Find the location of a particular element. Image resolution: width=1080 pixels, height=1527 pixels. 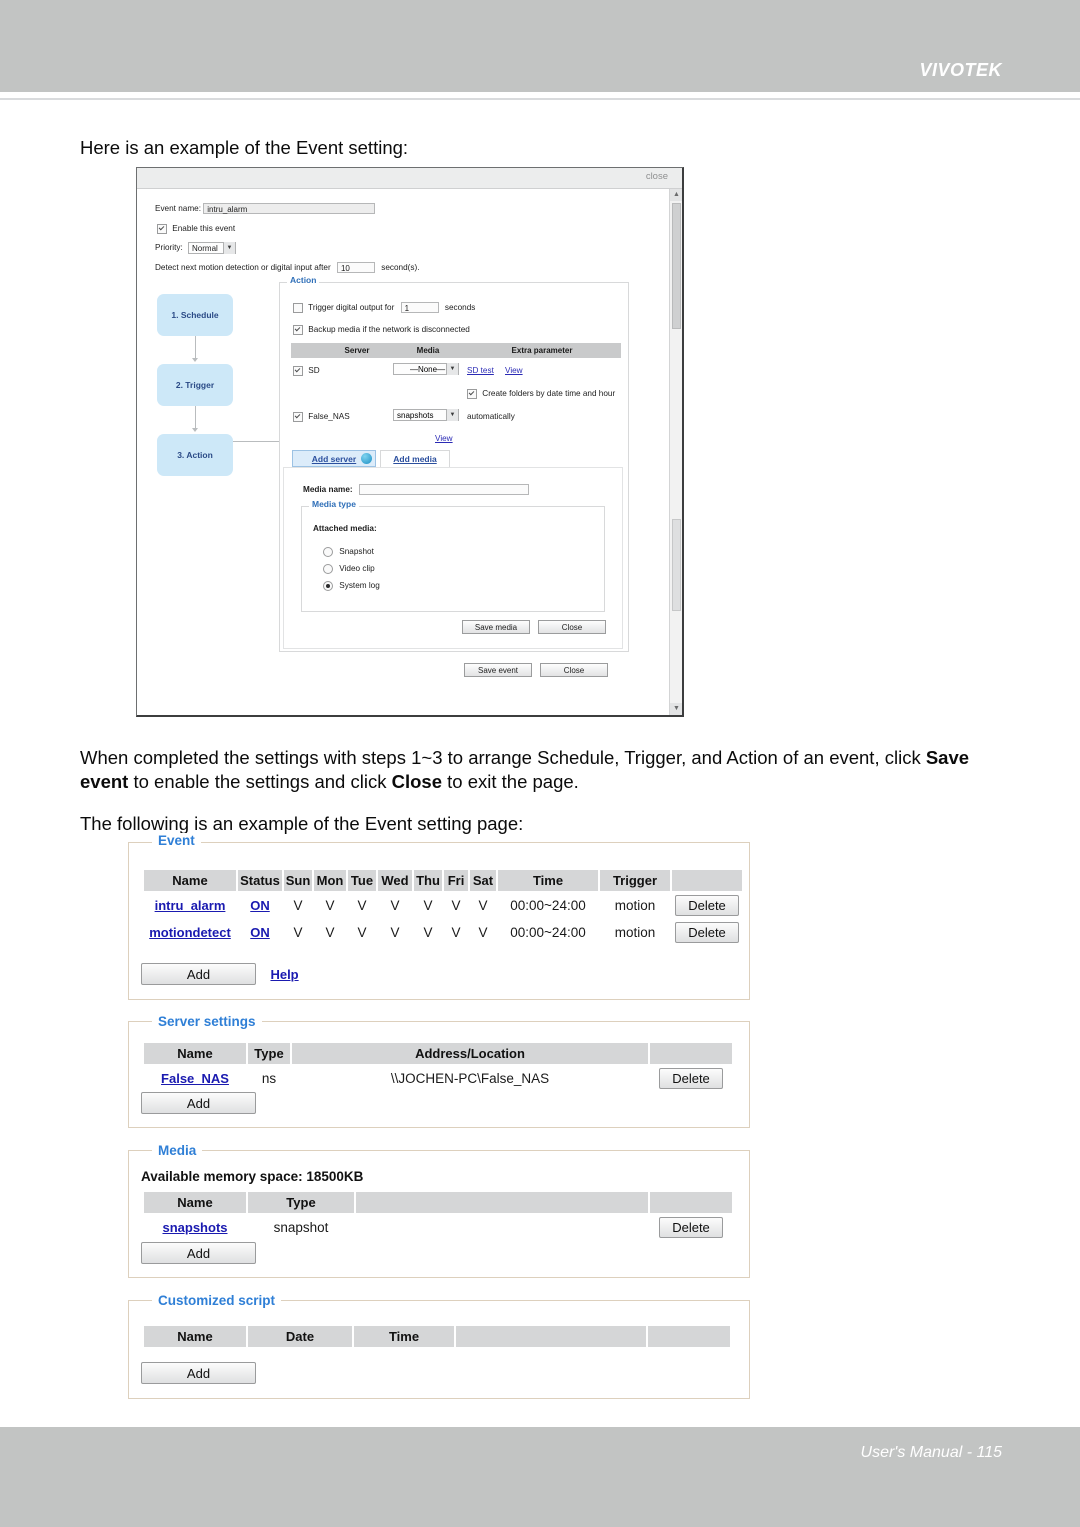

media-option-system-log: System log is located at coordinates (351, 585).